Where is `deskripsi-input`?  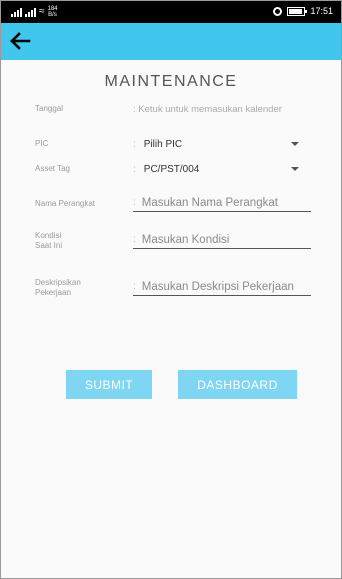 deskripsi-input is located at coordinates (225, 286).